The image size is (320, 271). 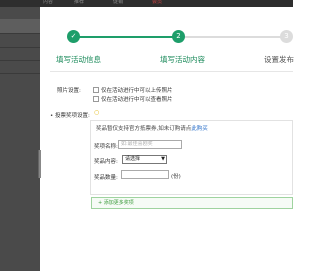 What do you see at coordinates (78, 59) in the screenshot?
I see `step-1-label: 填写活动信息` at bounding box center [78, 59].